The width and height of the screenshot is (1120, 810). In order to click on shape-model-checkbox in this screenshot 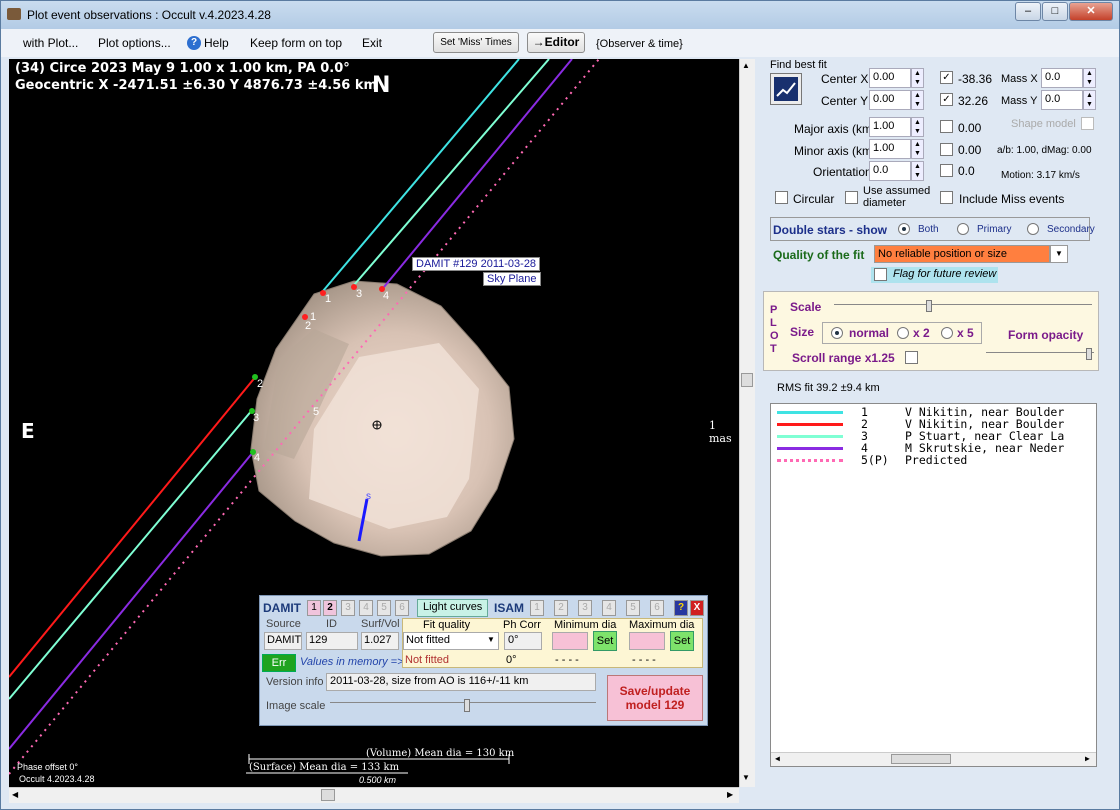, I will do `click(1087, 123)`.